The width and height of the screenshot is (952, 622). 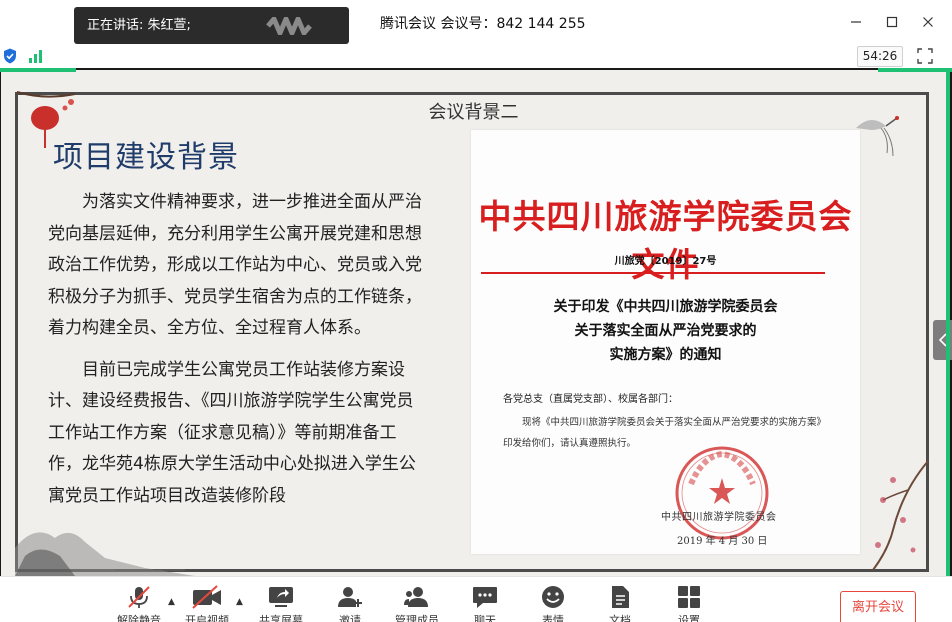 What do you see at coordinates (281, 597) in the screenshot?
I see `share-screen-icon` at bounding box center [281, 597].